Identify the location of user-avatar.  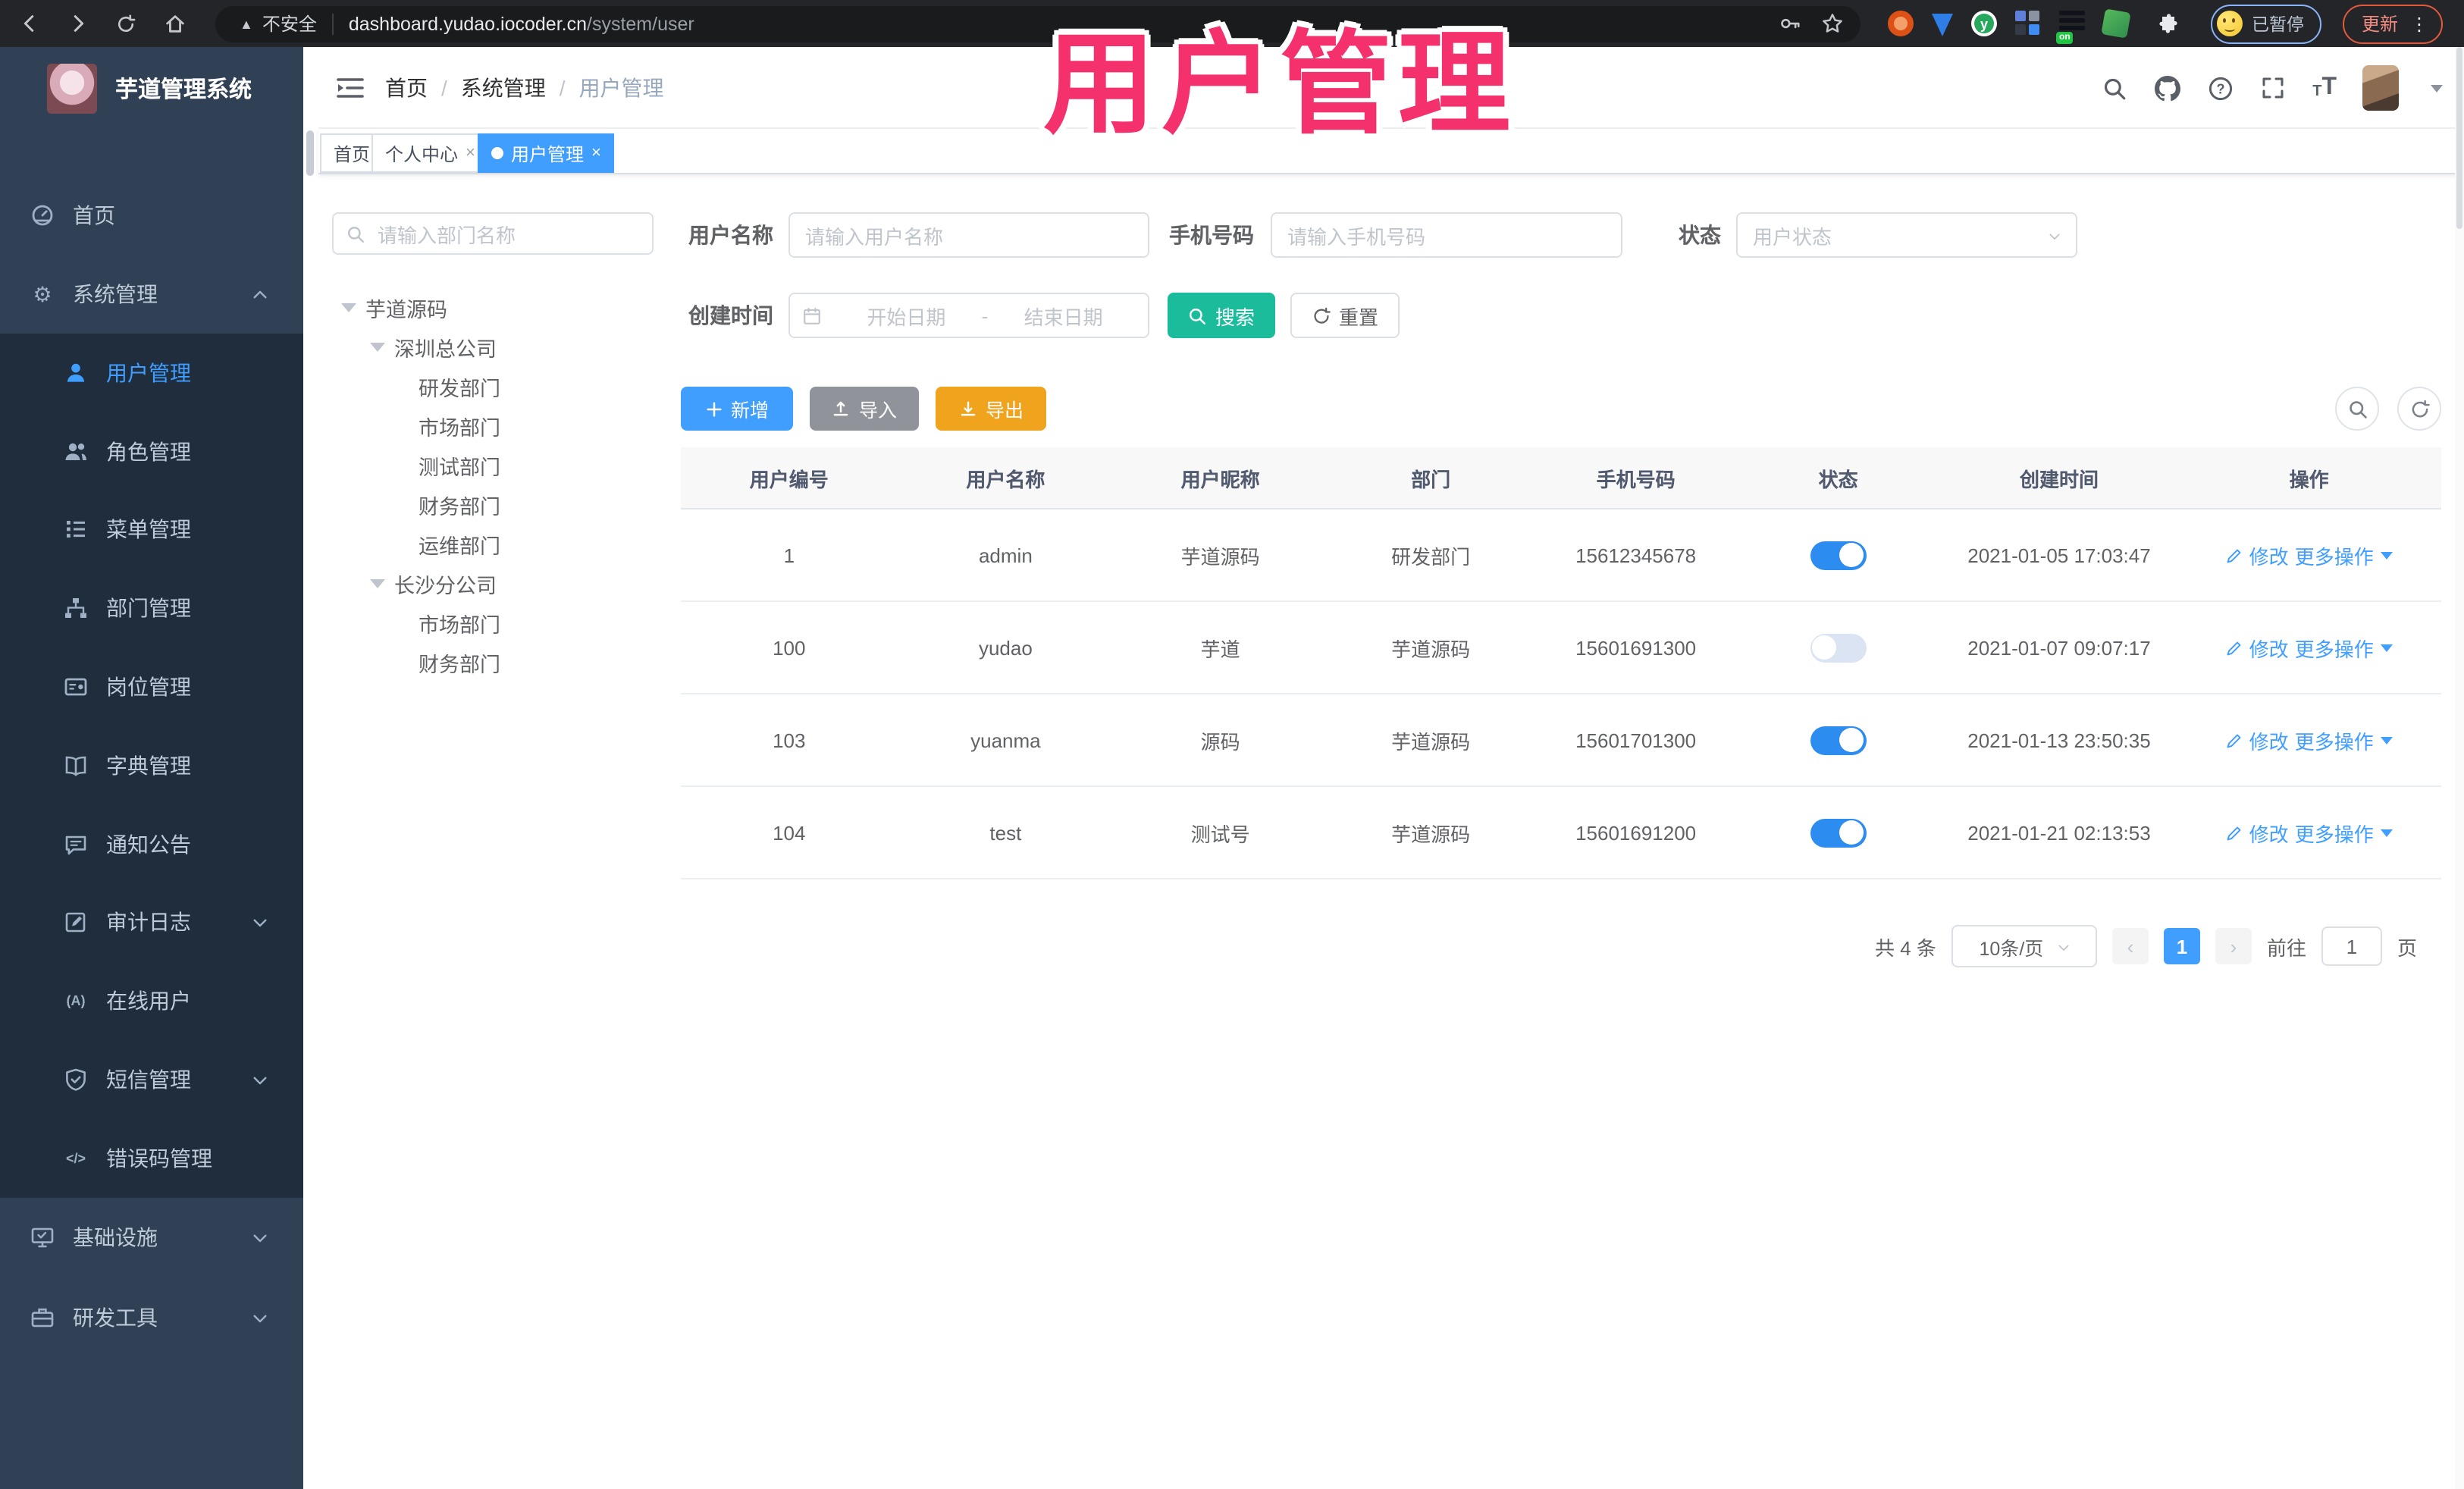
(2381, 88).